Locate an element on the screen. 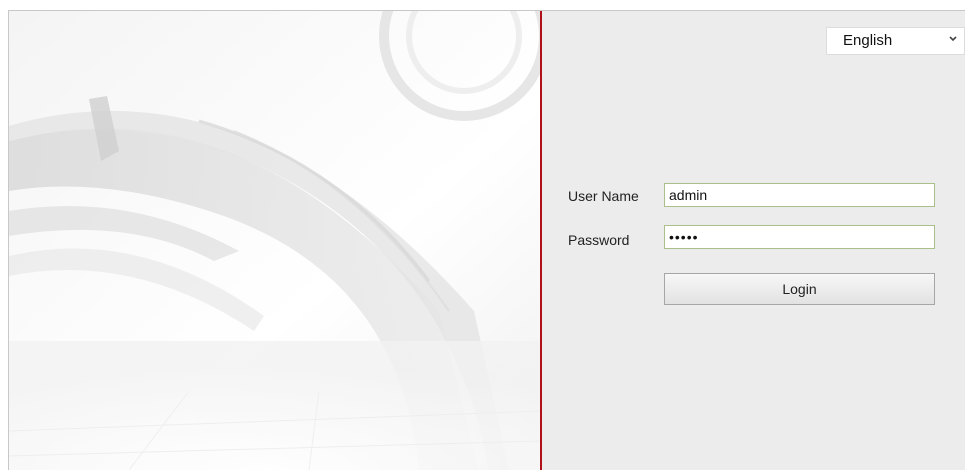 Image resolution: width=965 pixels, height=470 pixels. username-input: admin is located at coordinates (799, 195).